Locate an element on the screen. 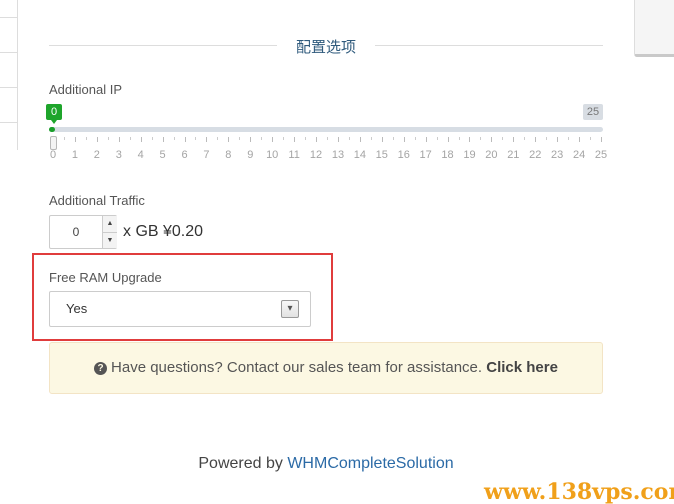  slider-fill is located at coordinates (52, 129).